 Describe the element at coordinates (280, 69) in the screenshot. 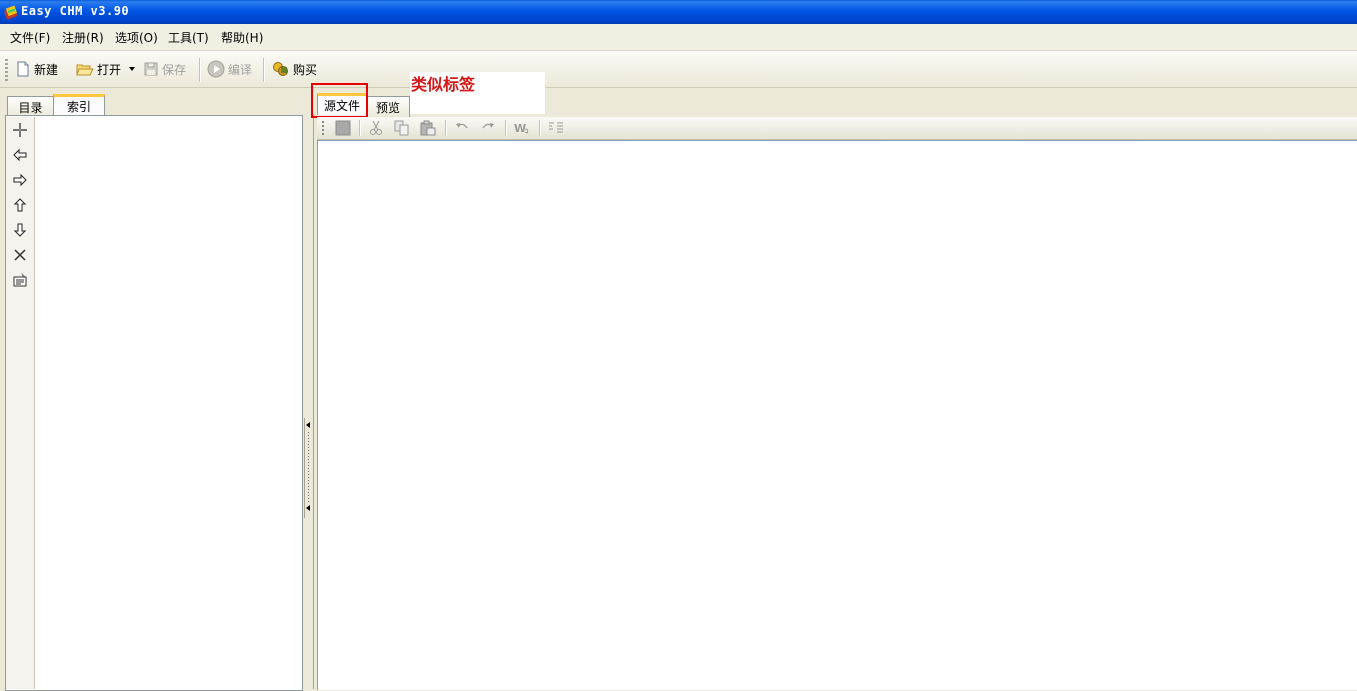

I see `buy-coins-icon` at that location.